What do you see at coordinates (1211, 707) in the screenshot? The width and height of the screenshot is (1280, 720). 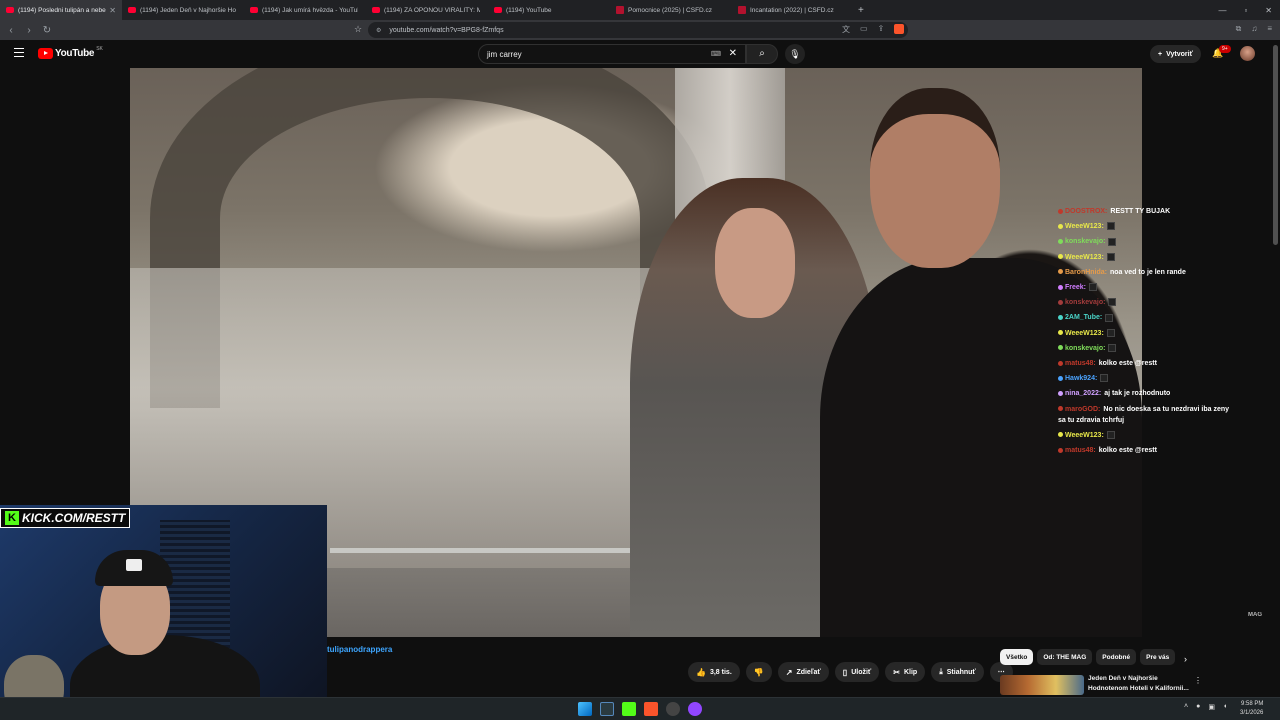 I see `network-icon: ▣` at bounding box center [1211, 707].